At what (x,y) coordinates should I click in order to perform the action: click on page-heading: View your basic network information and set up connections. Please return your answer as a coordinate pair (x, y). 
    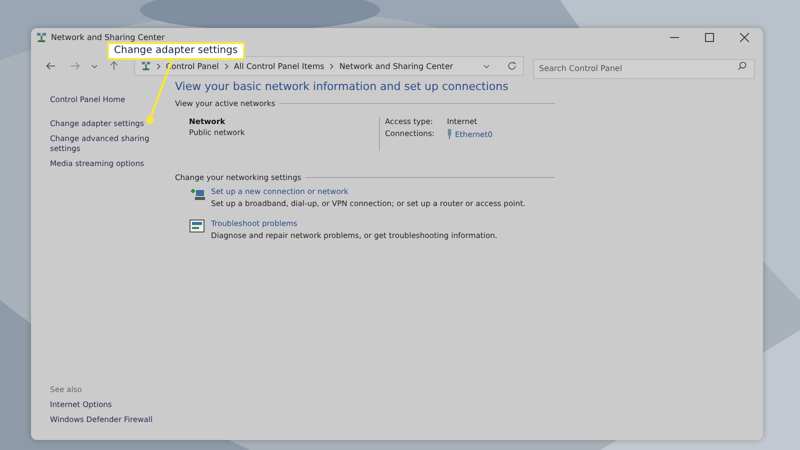
    Looking at the image, I should click on (342, 86).